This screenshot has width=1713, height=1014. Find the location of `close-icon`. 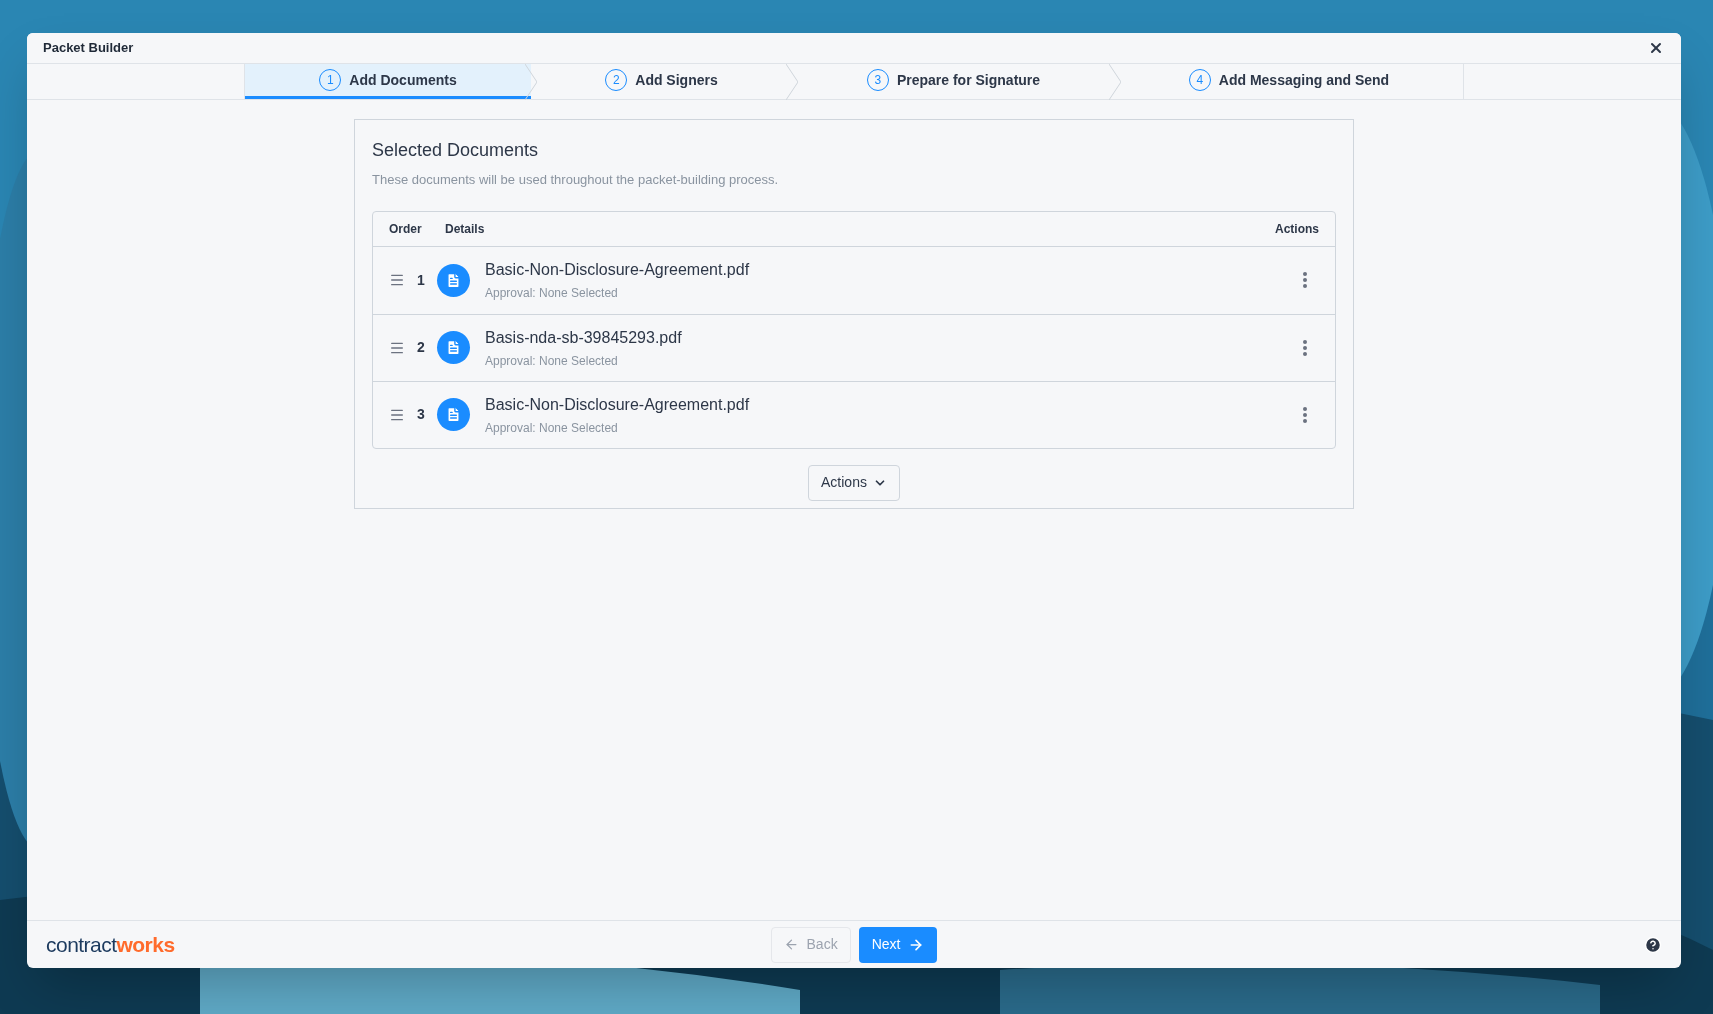

close-icon is located at coordinates (1656, 48).